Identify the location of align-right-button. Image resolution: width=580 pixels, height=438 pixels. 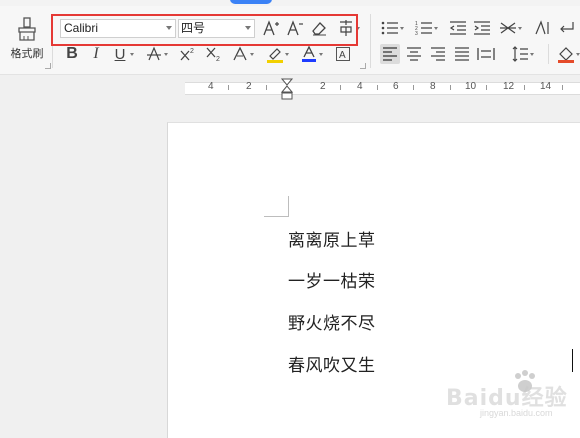
(438, 54).